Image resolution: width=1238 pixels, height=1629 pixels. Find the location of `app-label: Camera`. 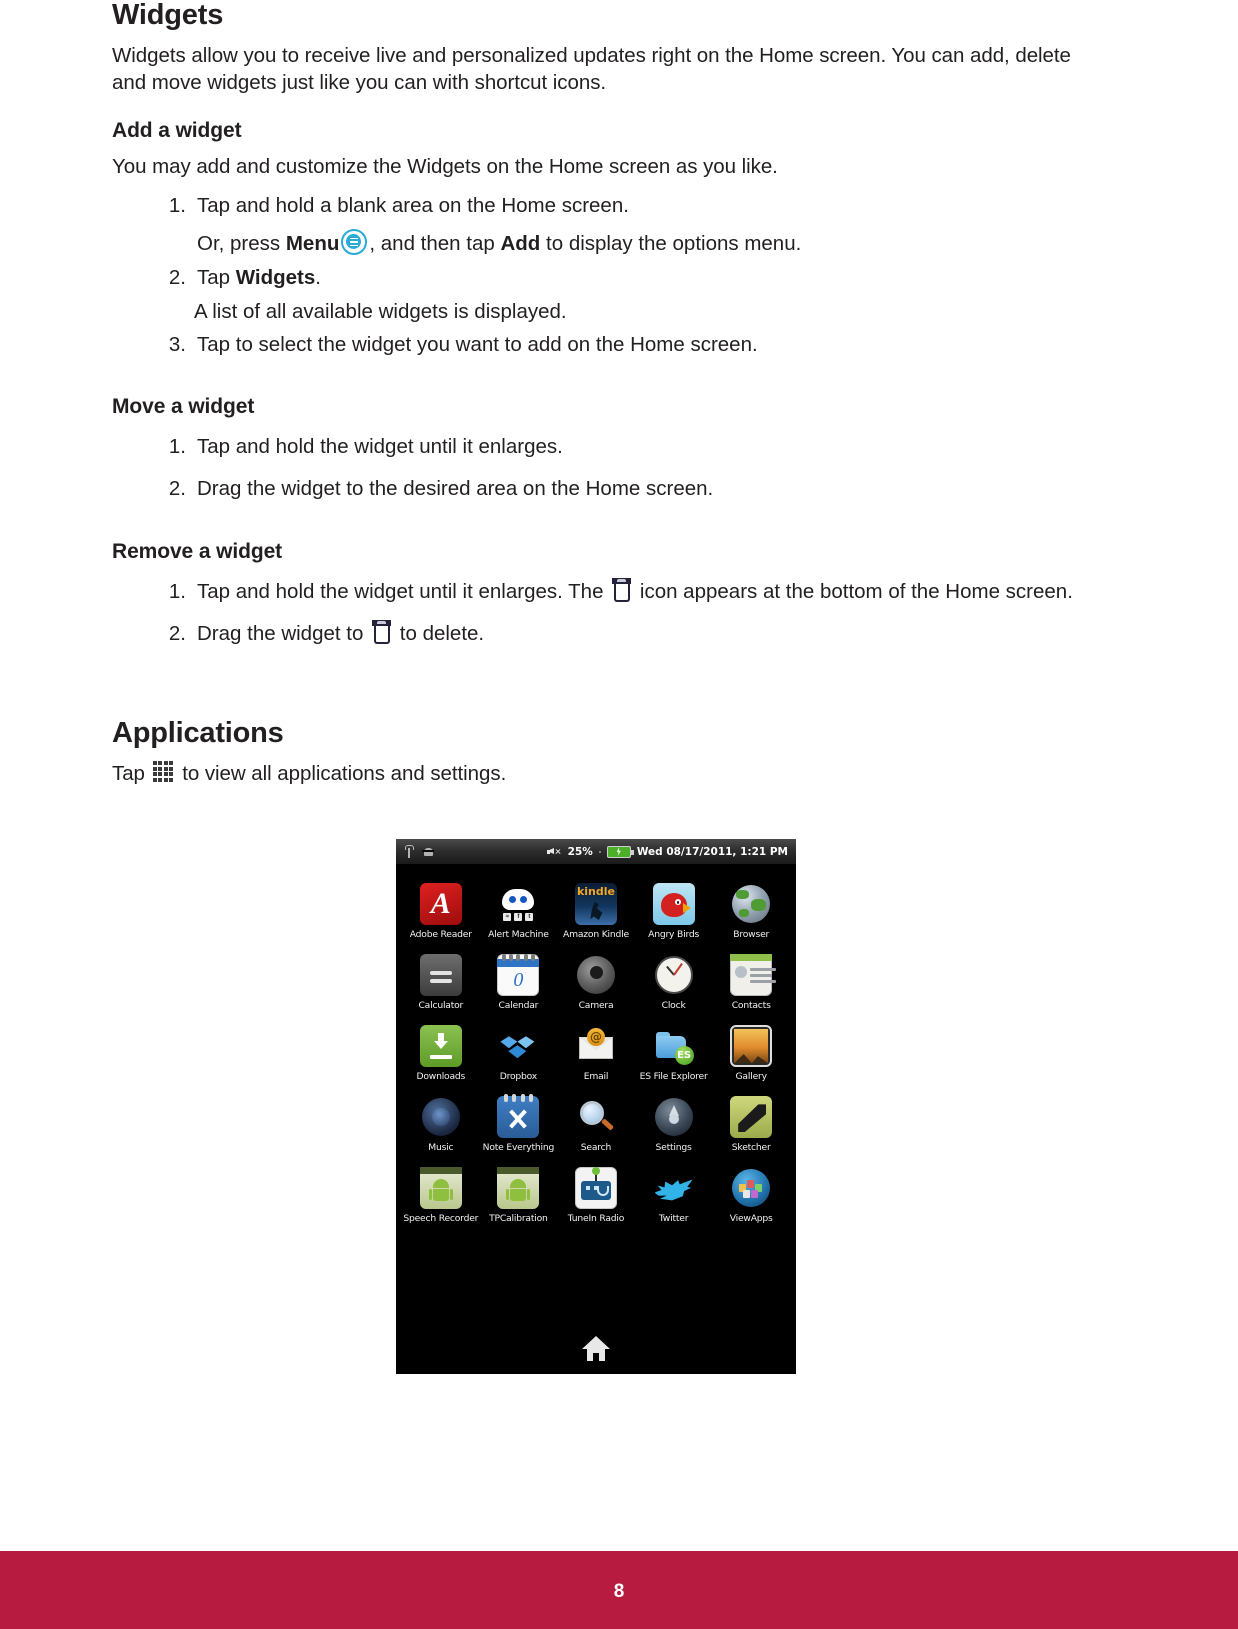

app-label: Camera is located at coordinates (596, 1006).